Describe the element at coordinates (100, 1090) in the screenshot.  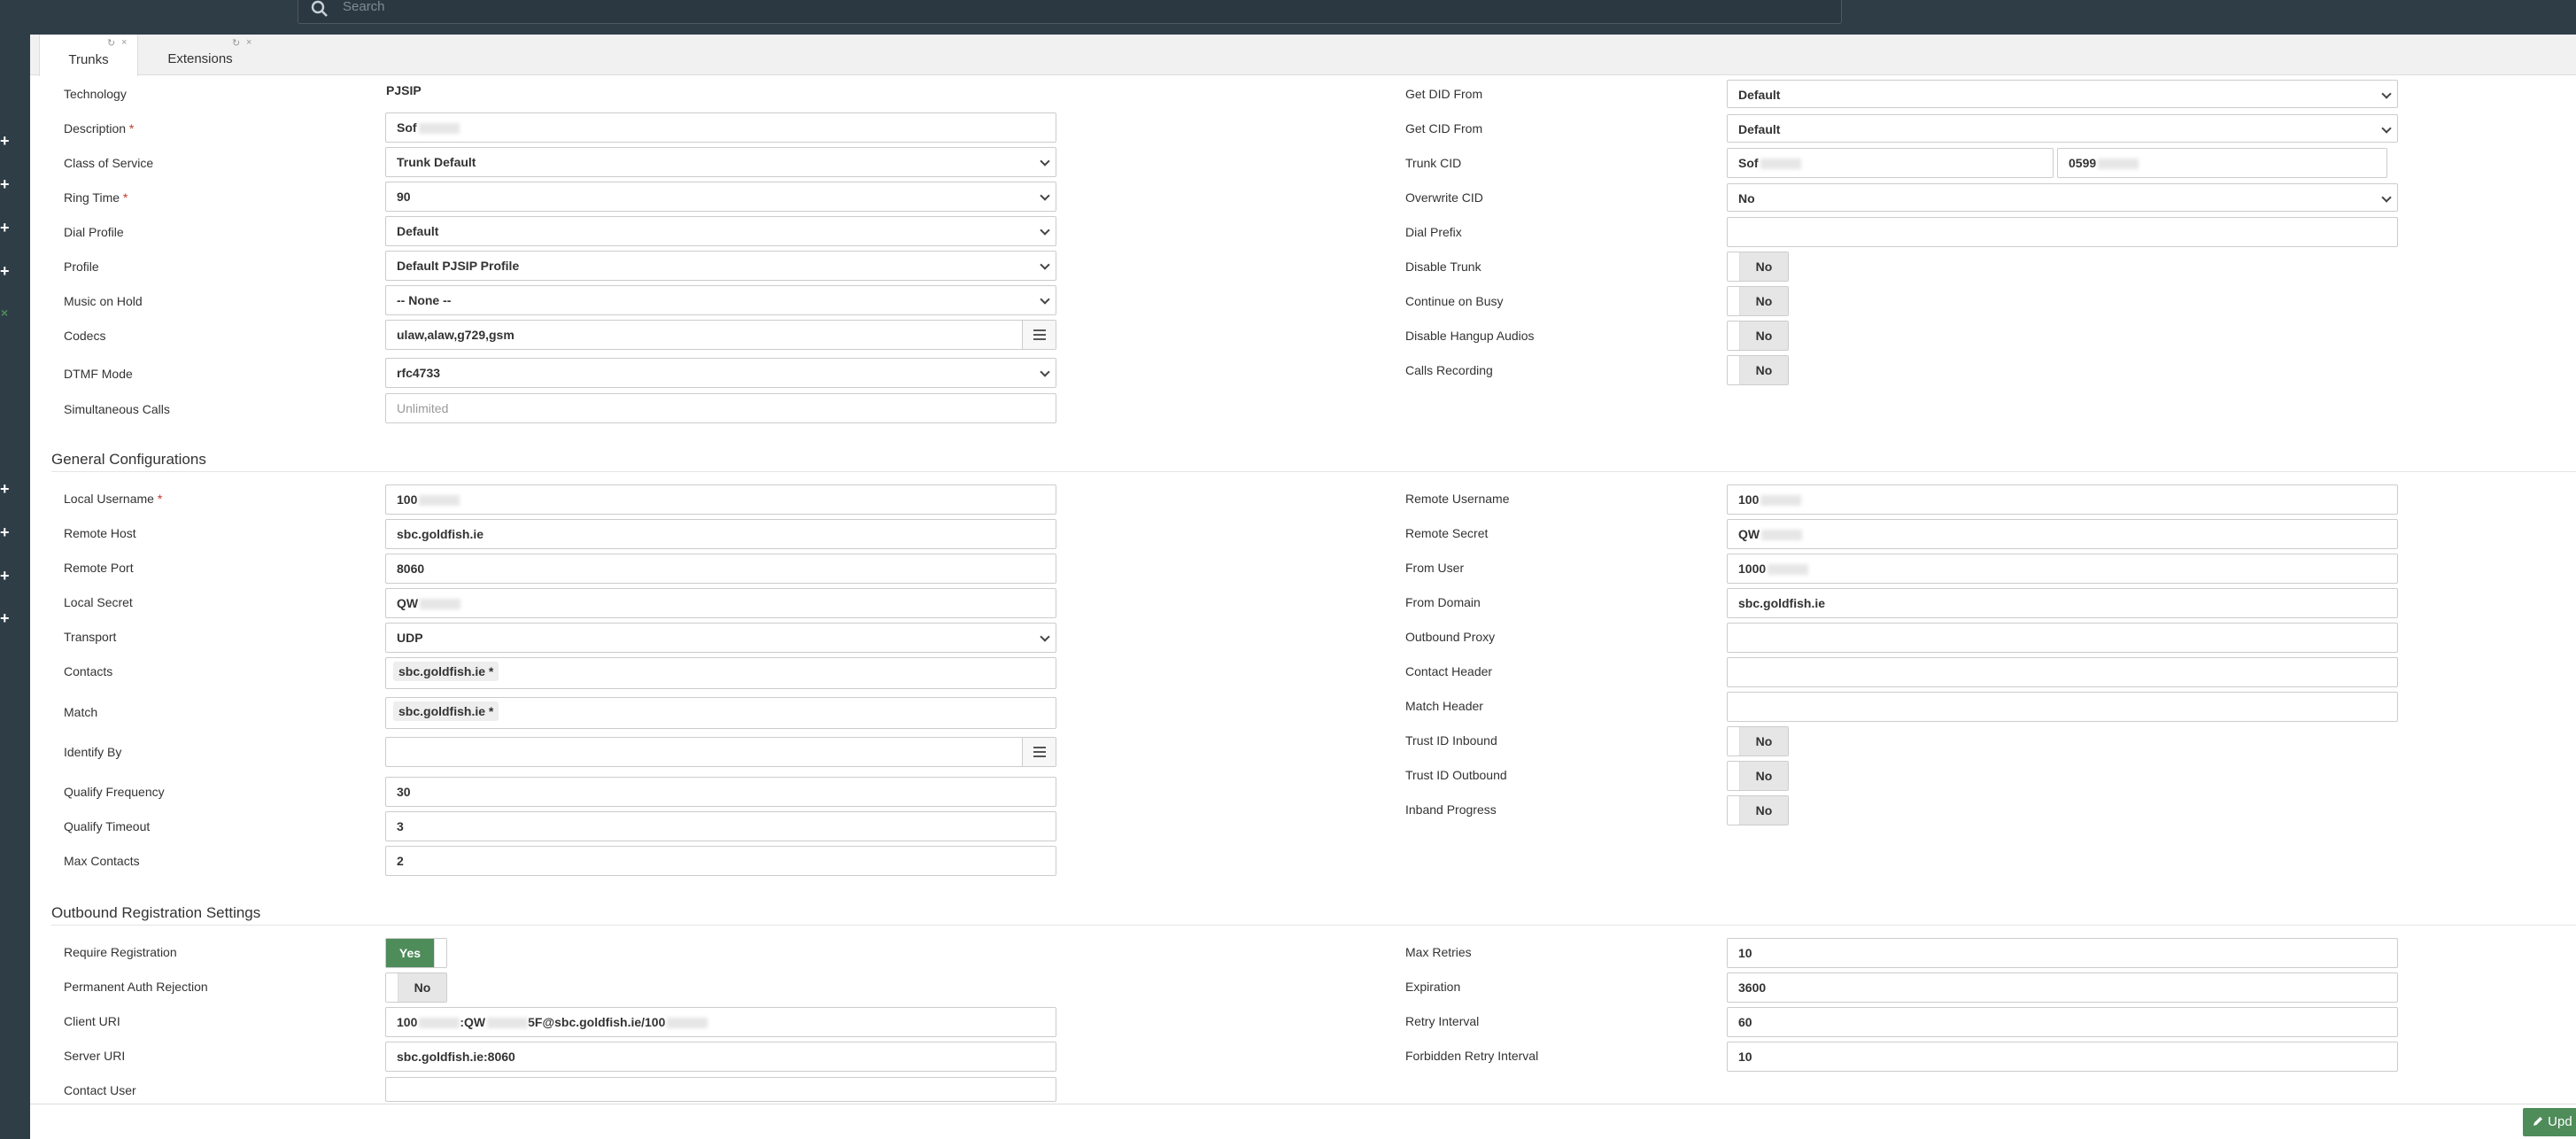
I see `contact-user-label: Contact User` at that location.